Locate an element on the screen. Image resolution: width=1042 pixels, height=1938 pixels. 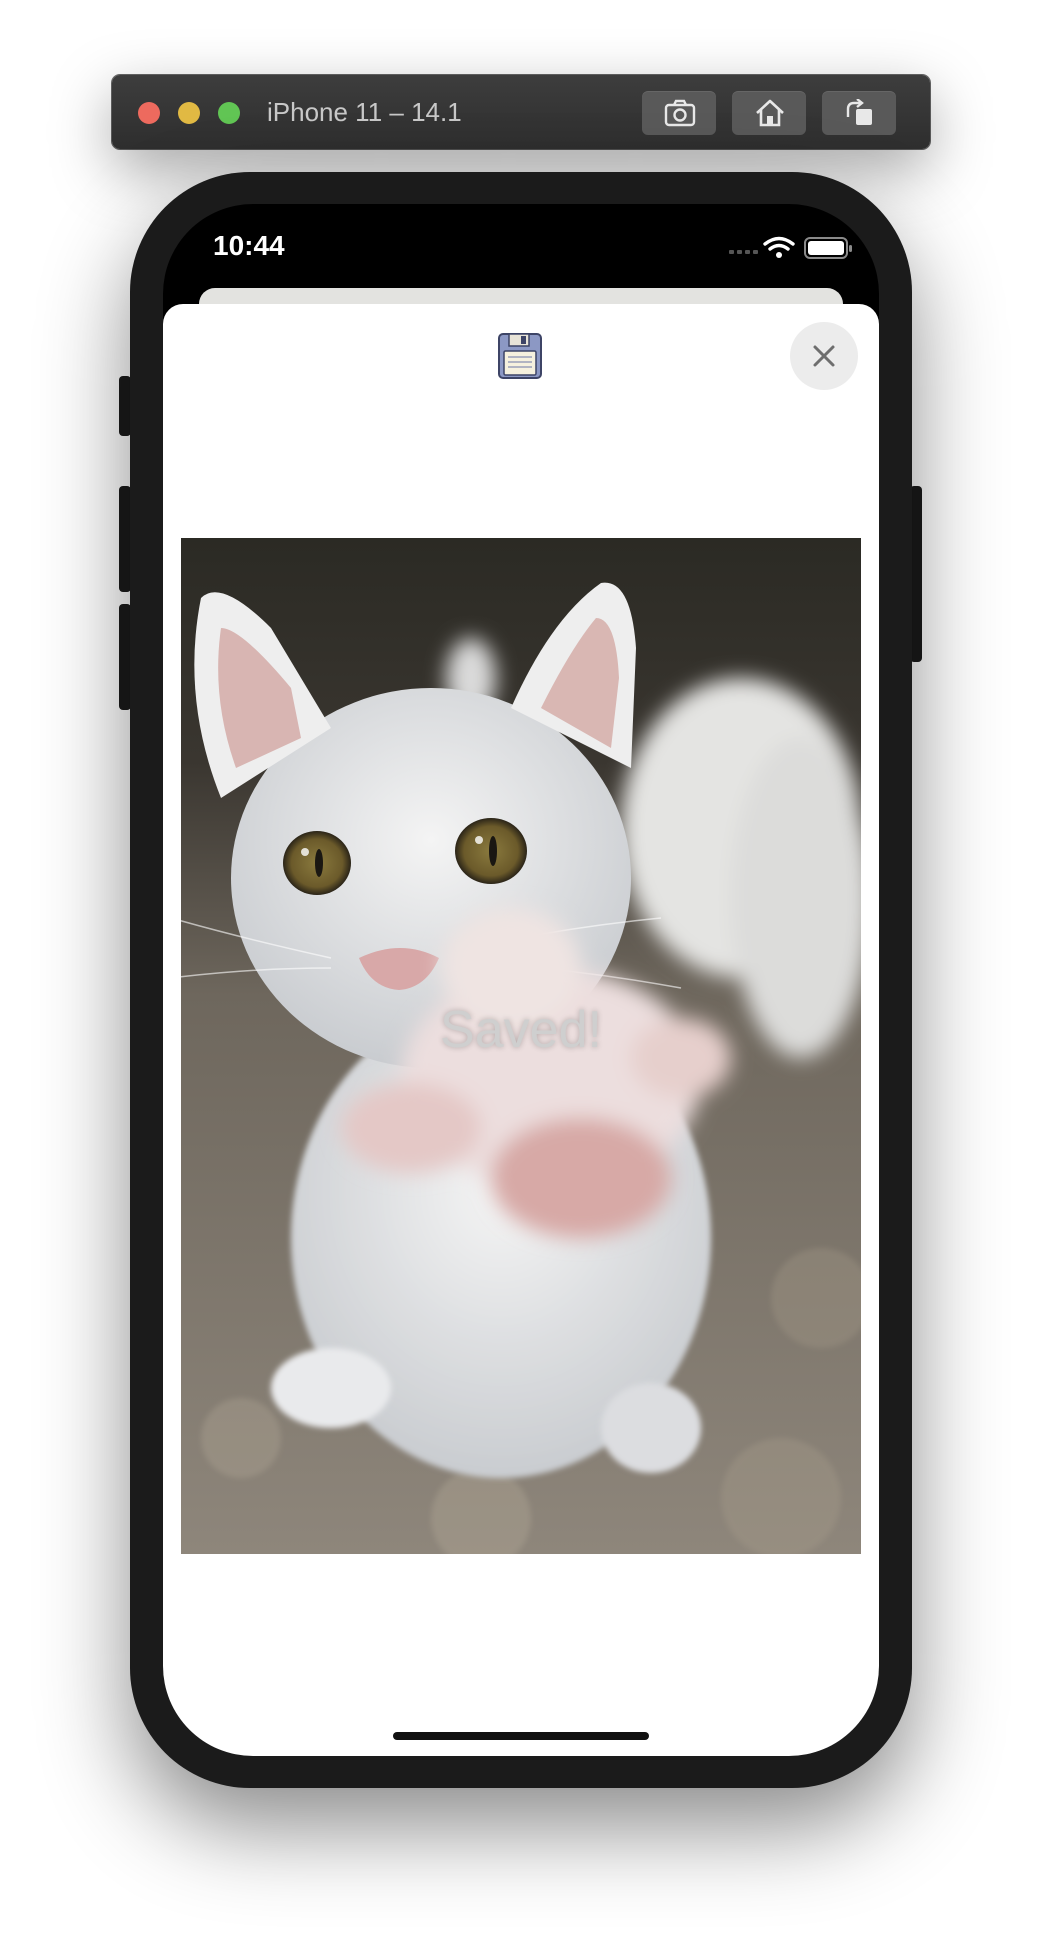
zoom-window-button is located at coordinates (229, 113).